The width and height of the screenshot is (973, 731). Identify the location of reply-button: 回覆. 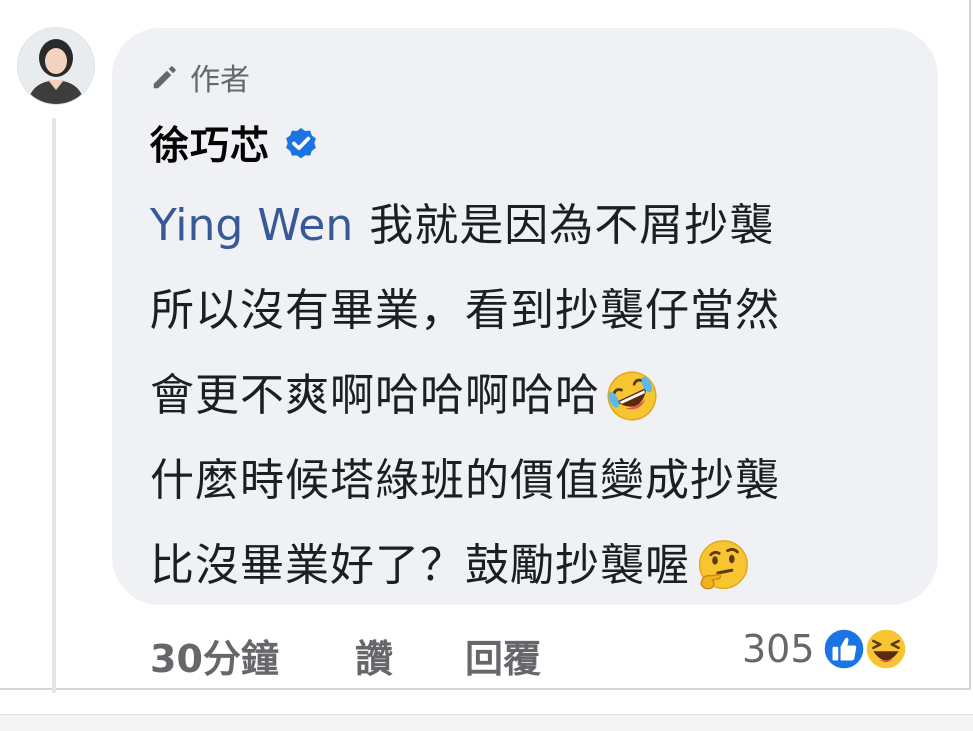
(503, 655).